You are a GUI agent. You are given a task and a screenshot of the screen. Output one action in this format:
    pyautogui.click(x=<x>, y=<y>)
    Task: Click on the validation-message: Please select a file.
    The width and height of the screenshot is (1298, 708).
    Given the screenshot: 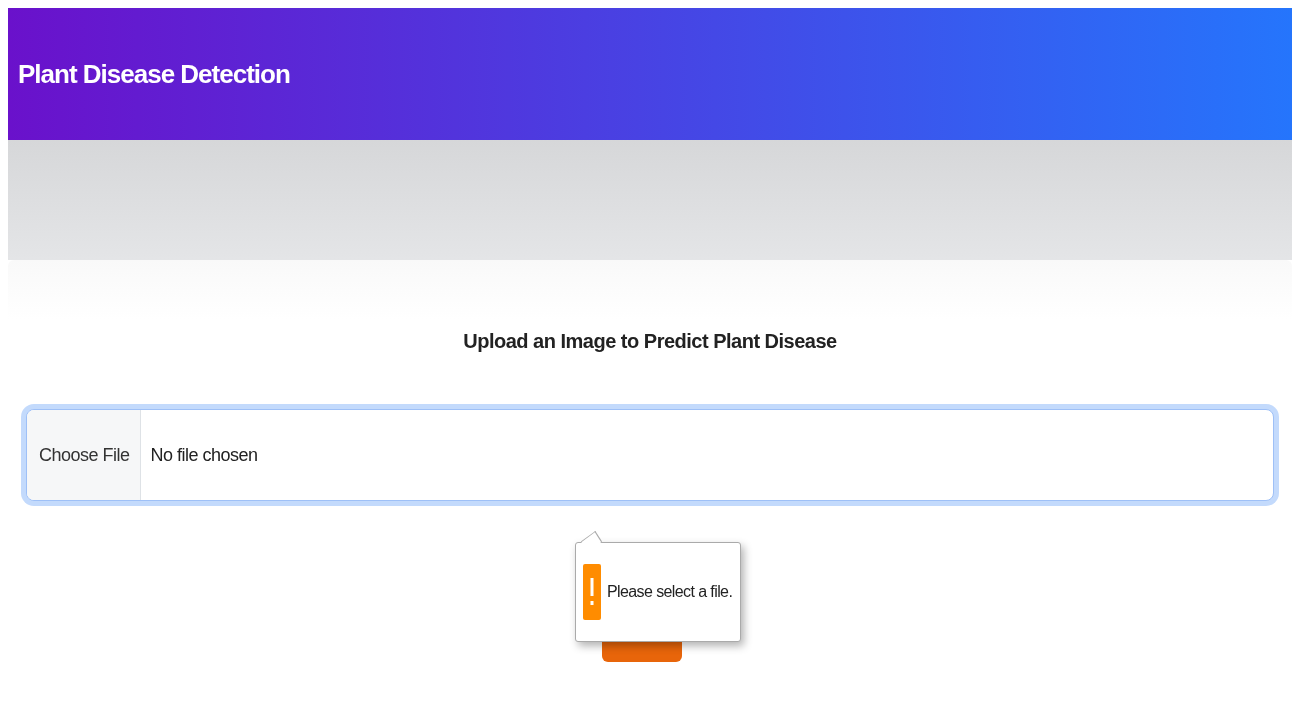 What is the action you would take?
    pyautogui.click(x=670, y=592)
    